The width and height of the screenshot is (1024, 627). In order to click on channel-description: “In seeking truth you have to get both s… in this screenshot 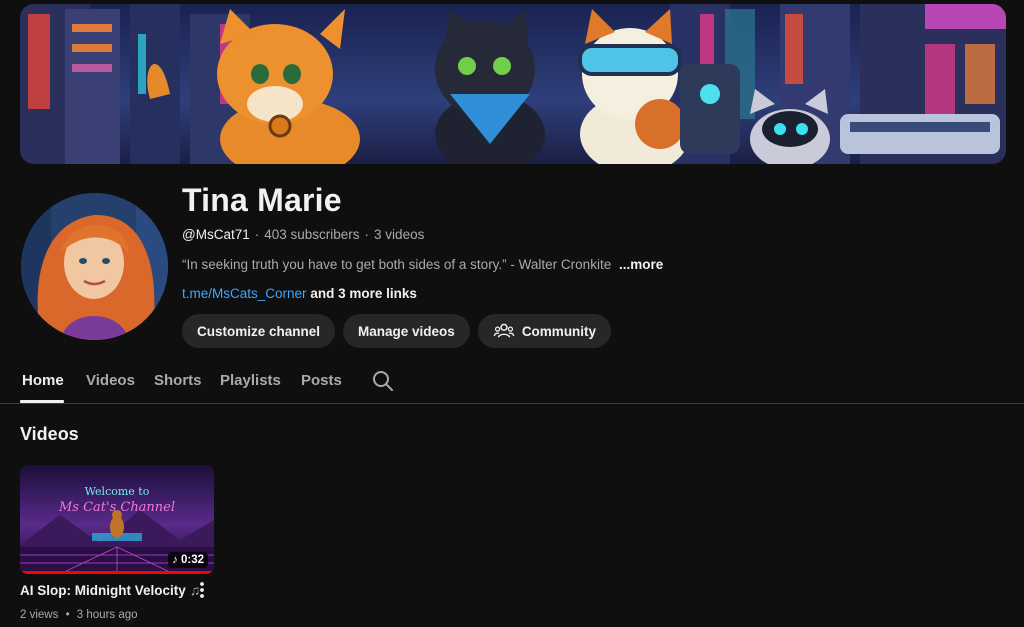, I will do `click(422, 264)`.